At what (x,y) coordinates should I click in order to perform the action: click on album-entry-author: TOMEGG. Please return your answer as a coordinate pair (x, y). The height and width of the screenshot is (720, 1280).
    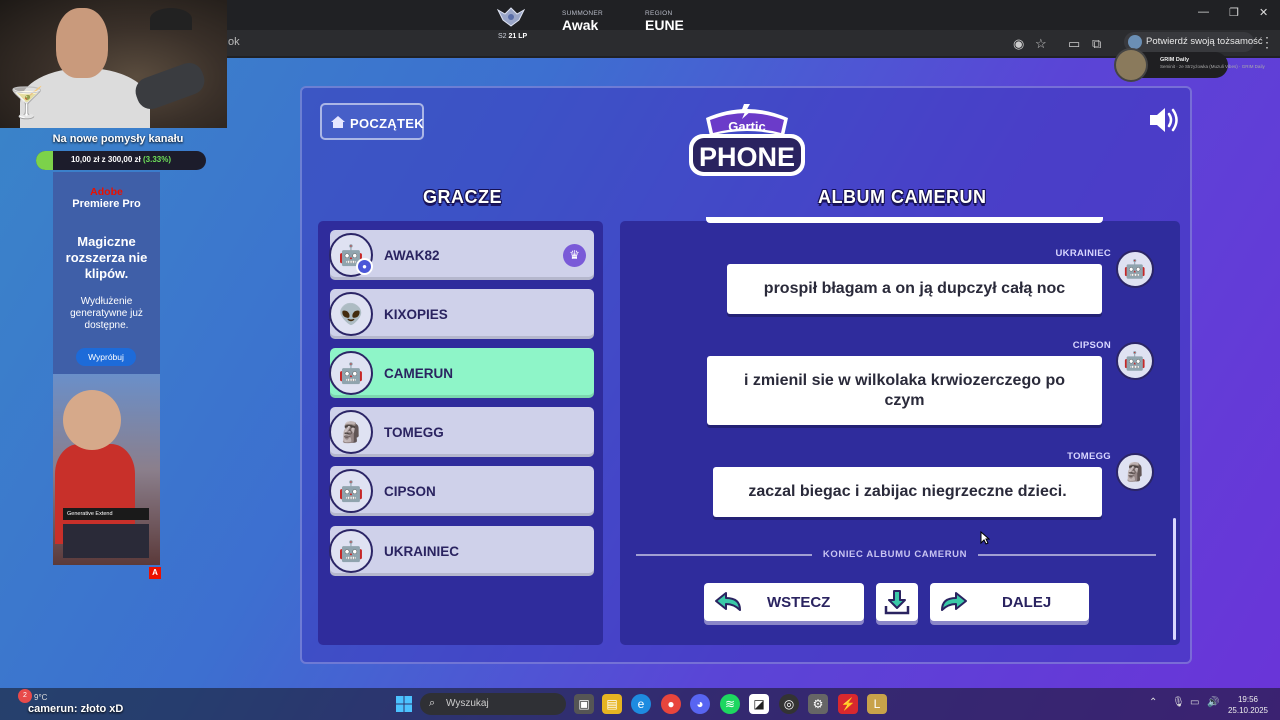
    Looking at the image, I should click on (1089, 456).